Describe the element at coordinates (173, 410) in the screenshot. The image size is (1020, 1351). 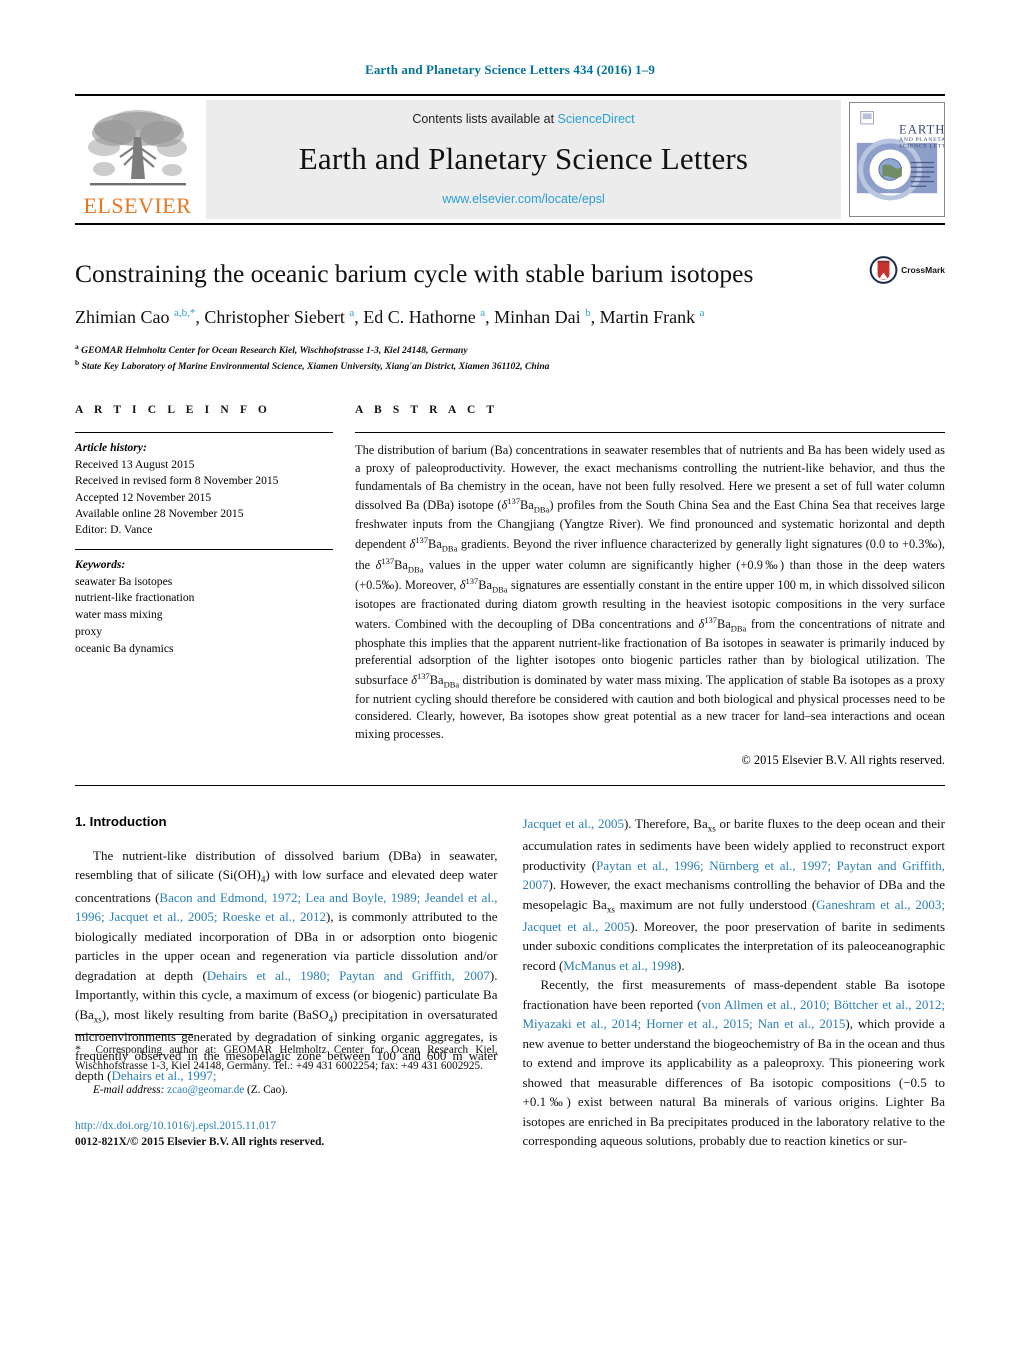
I see `article-info-heading: A R T I C L E I N F O` at that location.